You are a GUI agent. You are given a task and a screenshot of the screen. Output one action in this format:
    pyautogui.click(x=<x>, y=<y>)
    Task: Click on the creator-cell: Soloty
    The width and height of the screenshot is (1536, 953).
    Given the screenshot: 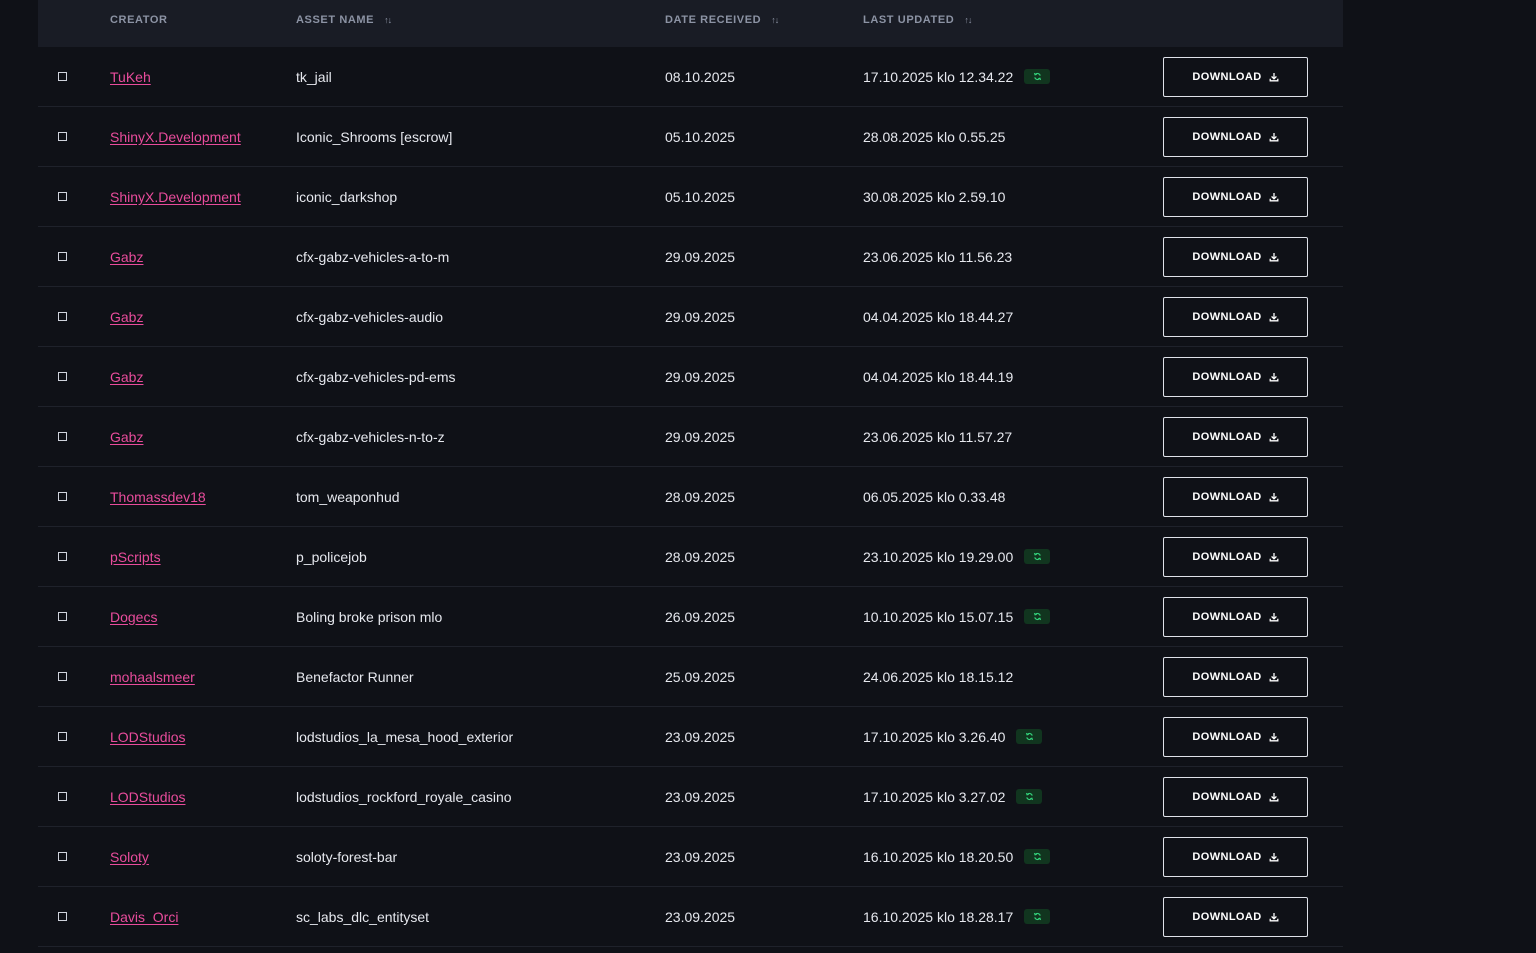 What is the action you would take?
    pyautogui.click(x=129, y=856)
    